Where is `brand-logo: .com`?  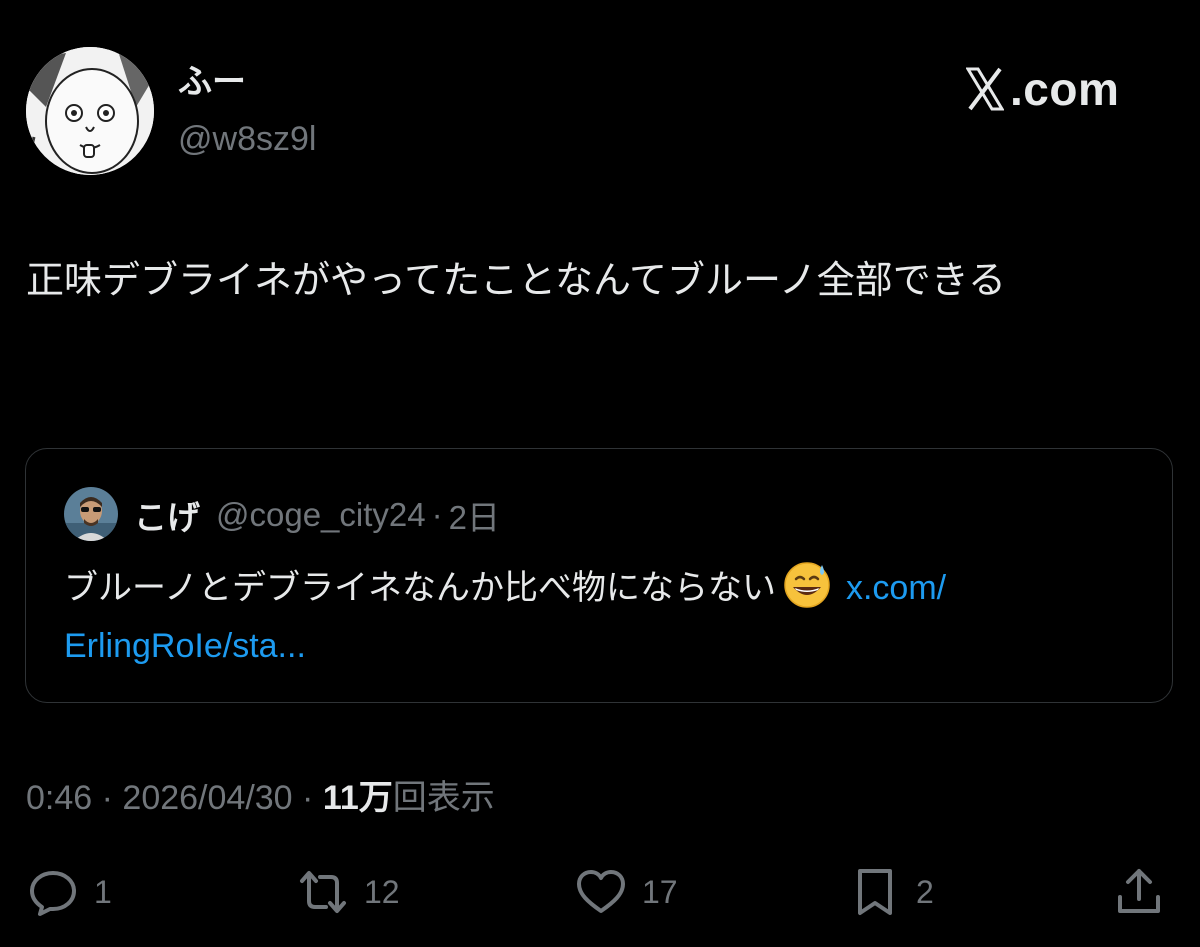
brand-logo: .com is located at coordinates (1042, 89).